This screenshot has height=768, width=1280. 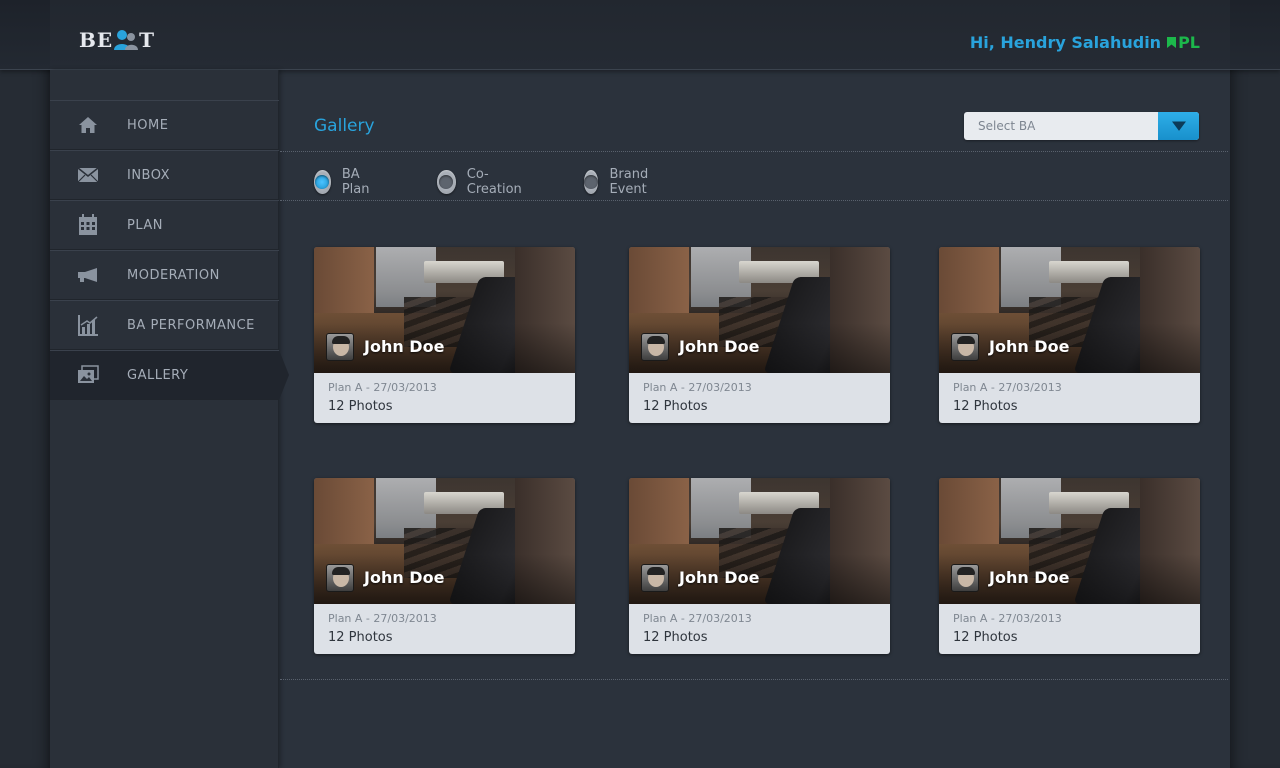 I want to click on header-inner: BE T Hi, Hendry Salahudin PL, so click(x=640, y=34).